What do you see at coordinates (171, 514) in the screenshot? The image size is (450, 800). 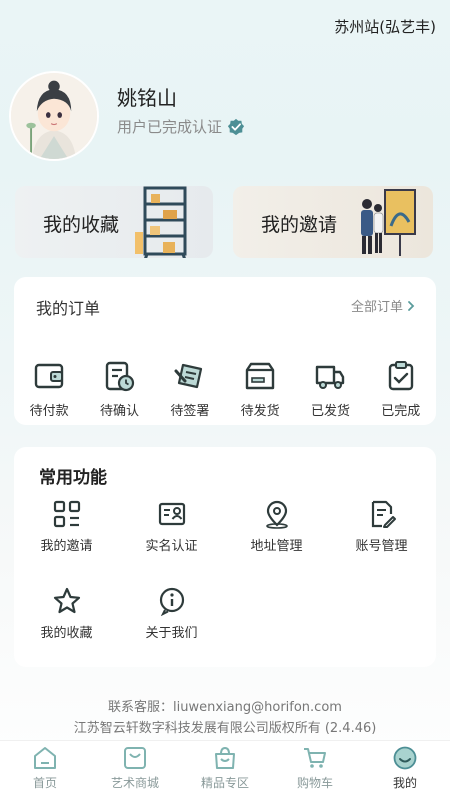 I see `id-card-icon` at bounding box center [171, 514].